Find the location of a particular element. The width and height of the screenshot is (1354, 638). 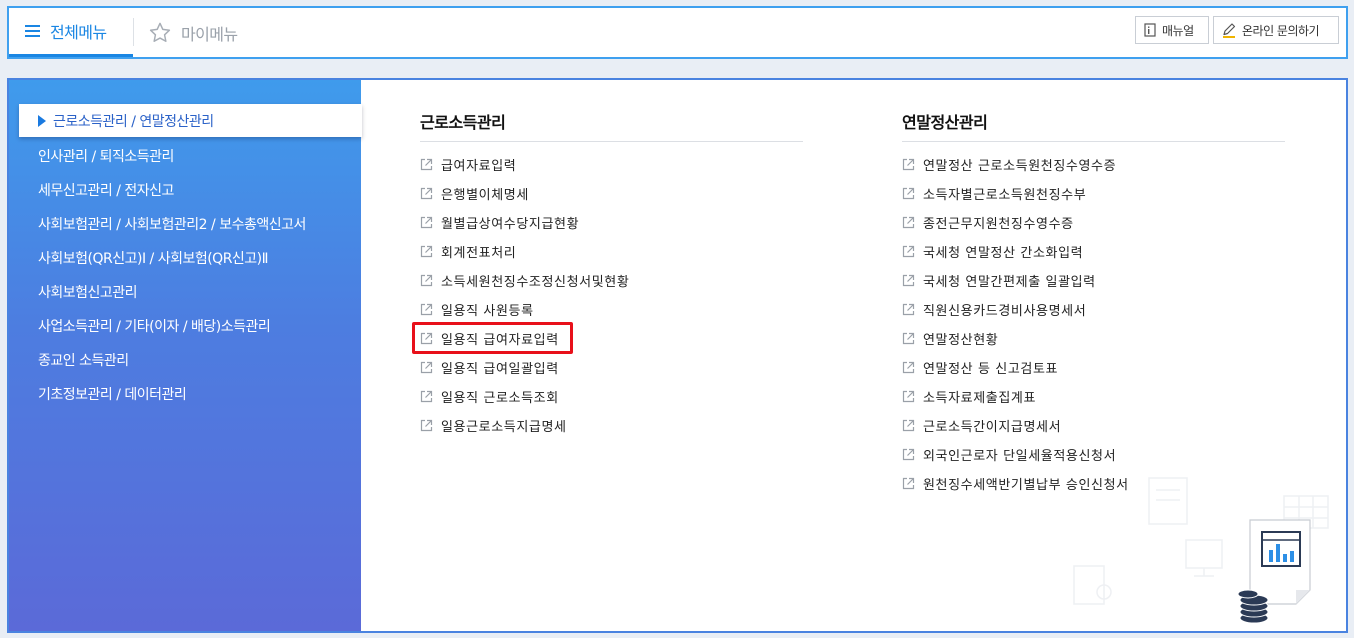

online-inquiry-button: 온라인 문의하기 is located at coordinates (1276, 30).